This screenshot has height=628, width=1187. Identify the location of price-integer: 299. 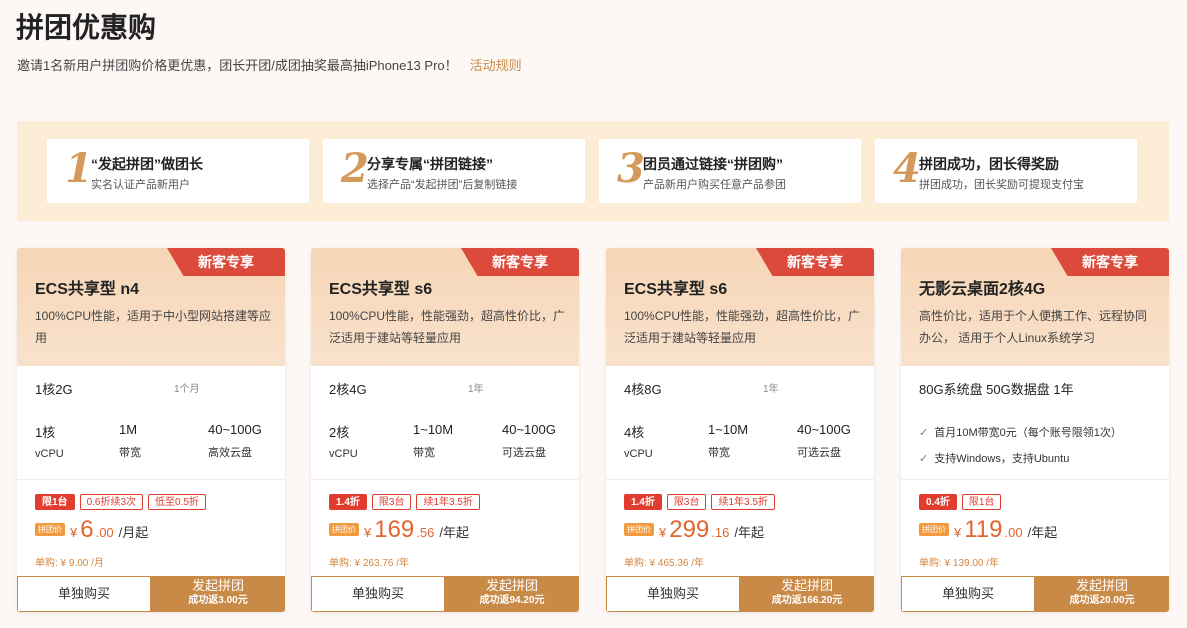
(689, 529).